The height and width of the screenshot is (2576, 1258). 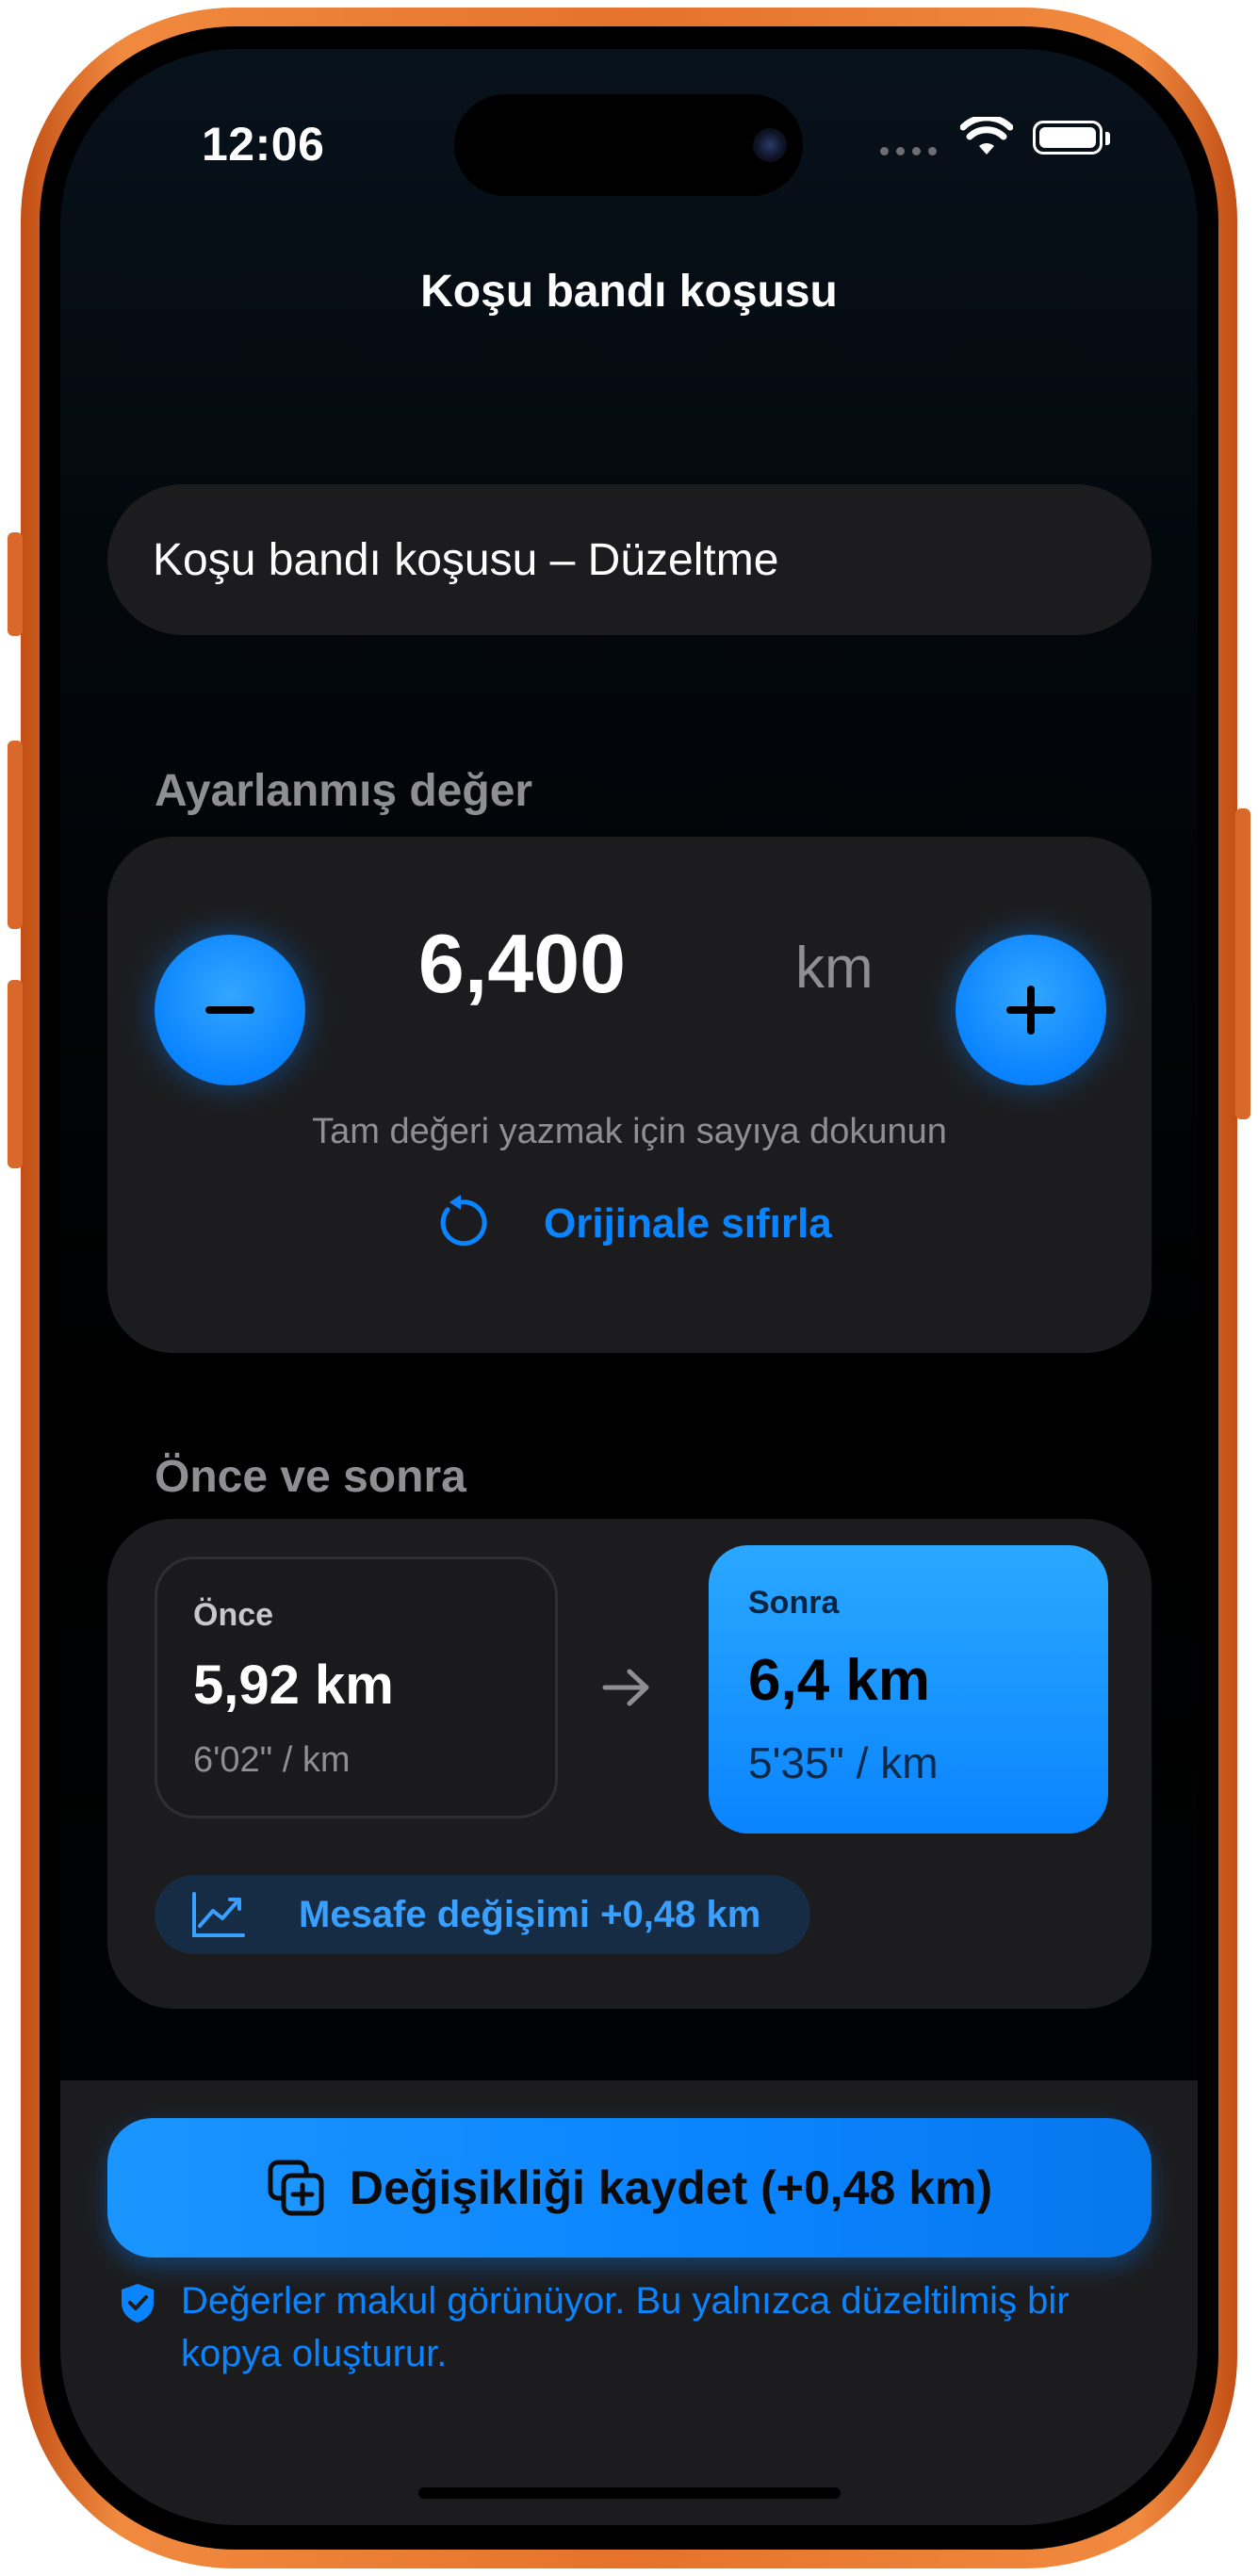 I want to click on shield-check-icon, so click(x=138, y=2303).